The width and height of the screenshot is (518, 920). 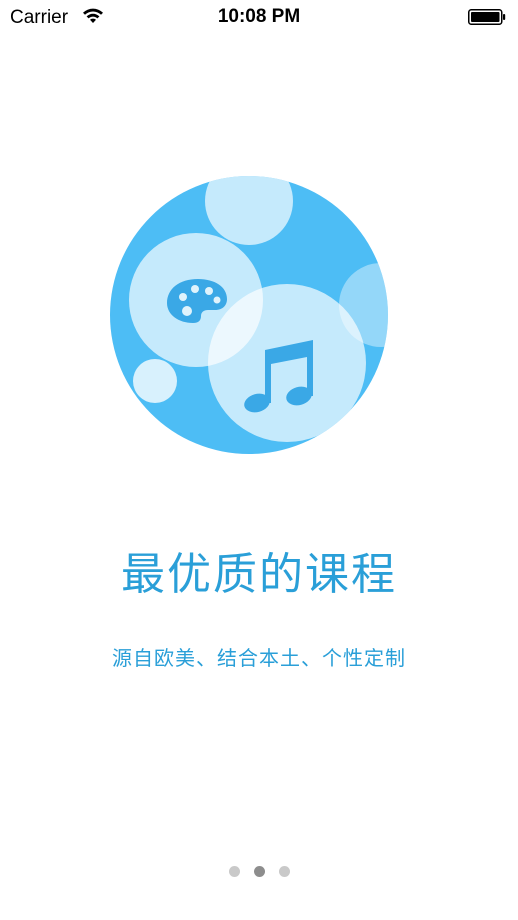 What do you see at coordinates (487, 17) in the screenshot?
I see `battery-full-icon` at bounding box center [487, 17].